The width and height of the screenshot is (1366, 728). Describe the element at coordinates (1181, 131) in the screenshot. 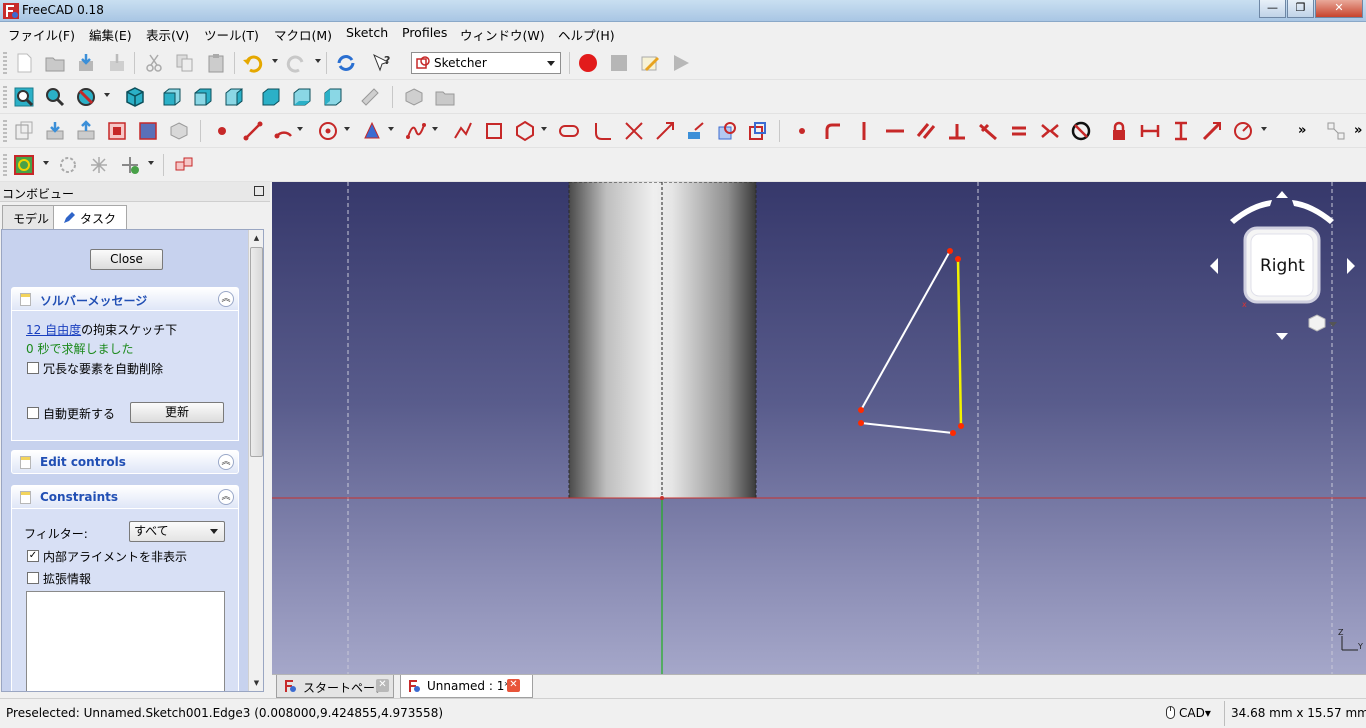

I see `constrain-vertical-distance-icon` at that location.